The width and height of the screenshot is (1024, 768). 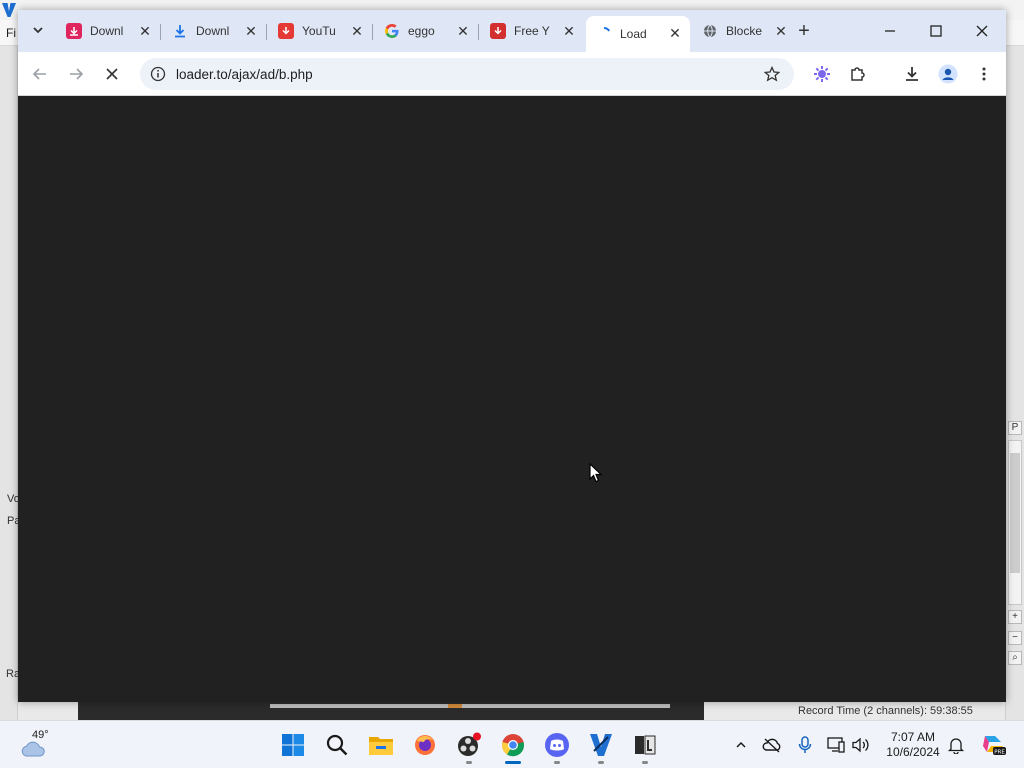 I want to click on onedrive-tray-button, so click(x=772, y=745).